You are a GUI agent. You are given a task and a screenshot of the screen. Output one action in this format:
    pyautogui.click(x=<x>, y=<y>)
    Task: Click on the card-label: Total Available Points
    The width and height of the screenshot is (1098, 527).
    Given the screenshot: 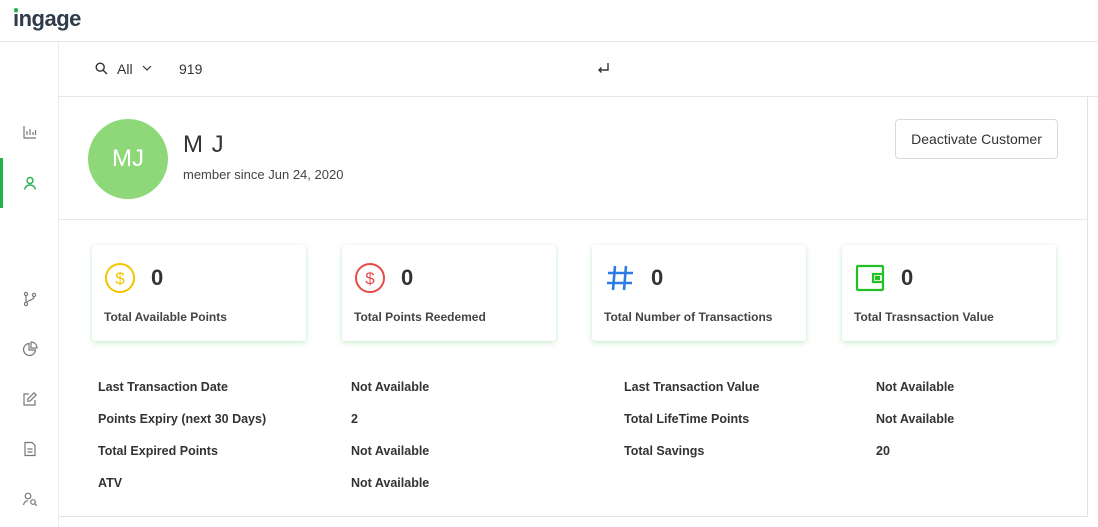 What is the action you would take?
    pyautogui.click(x=165, y=317)
    